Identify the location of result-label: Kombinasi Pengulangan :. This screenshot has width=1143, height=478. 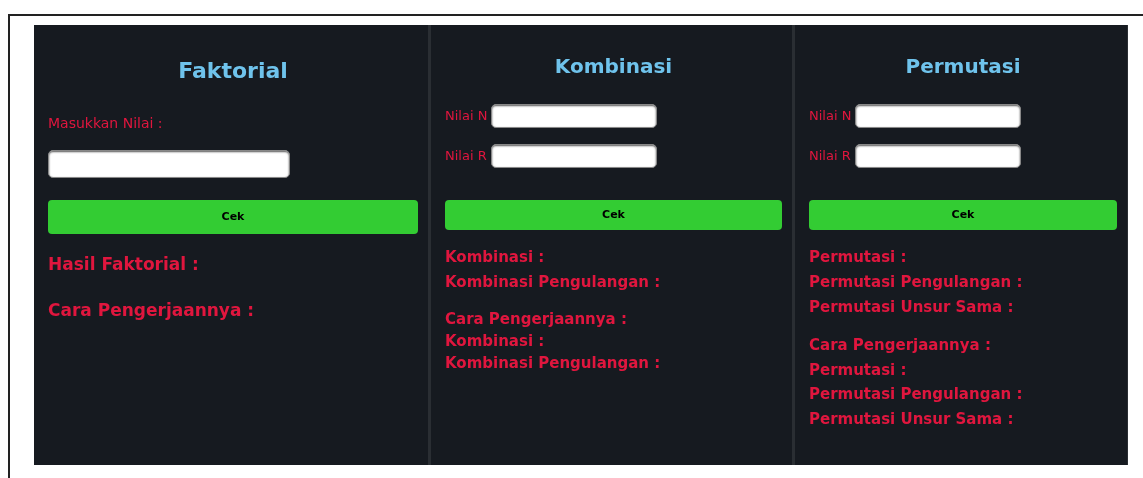
(553, 282).